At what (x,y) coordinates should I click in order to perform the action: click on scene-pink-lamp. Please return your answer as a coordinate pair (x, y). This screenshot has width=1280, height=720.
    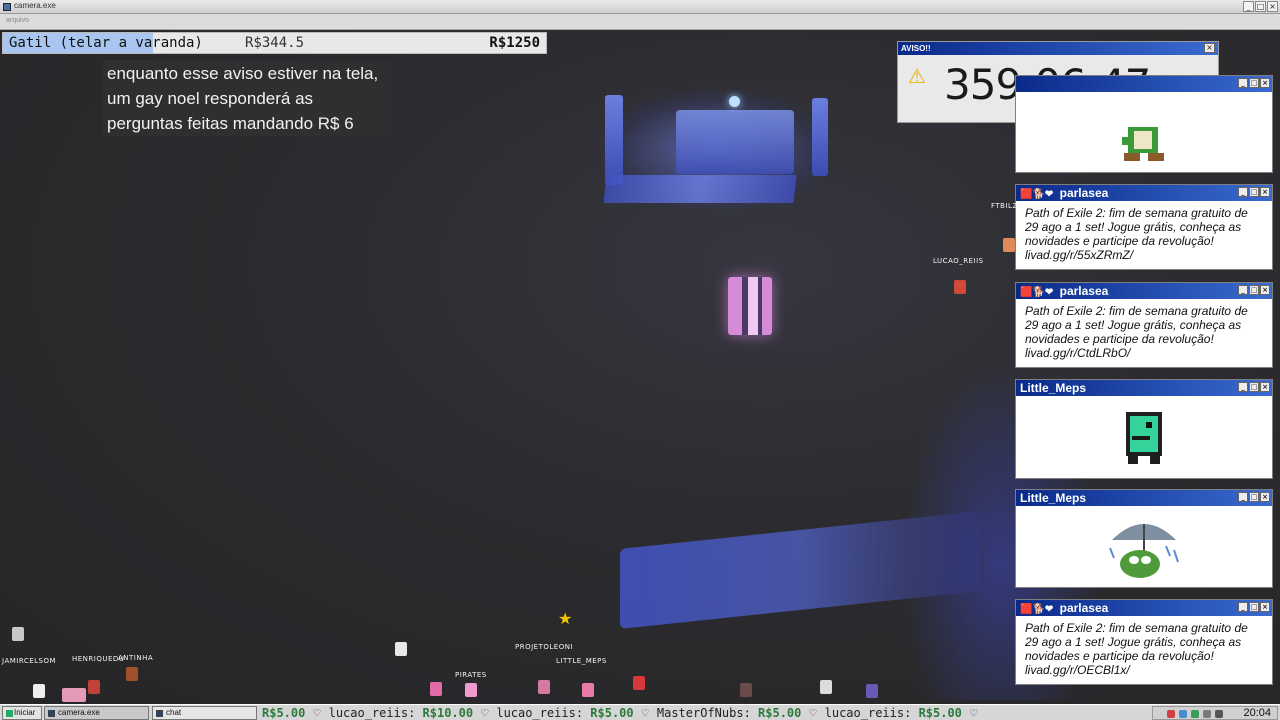
    Looking at the image, I should click on (750, 306).